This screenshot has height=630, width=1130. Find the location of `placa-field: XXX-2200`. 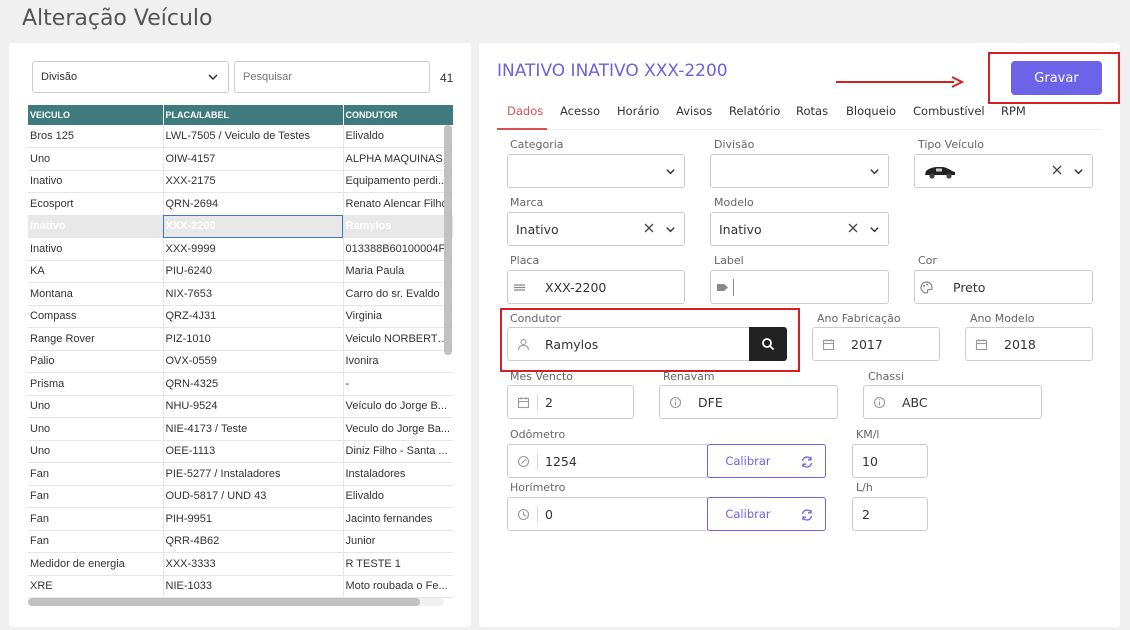

placa-field: XXX-2200 is located at coordinates (596, 287).